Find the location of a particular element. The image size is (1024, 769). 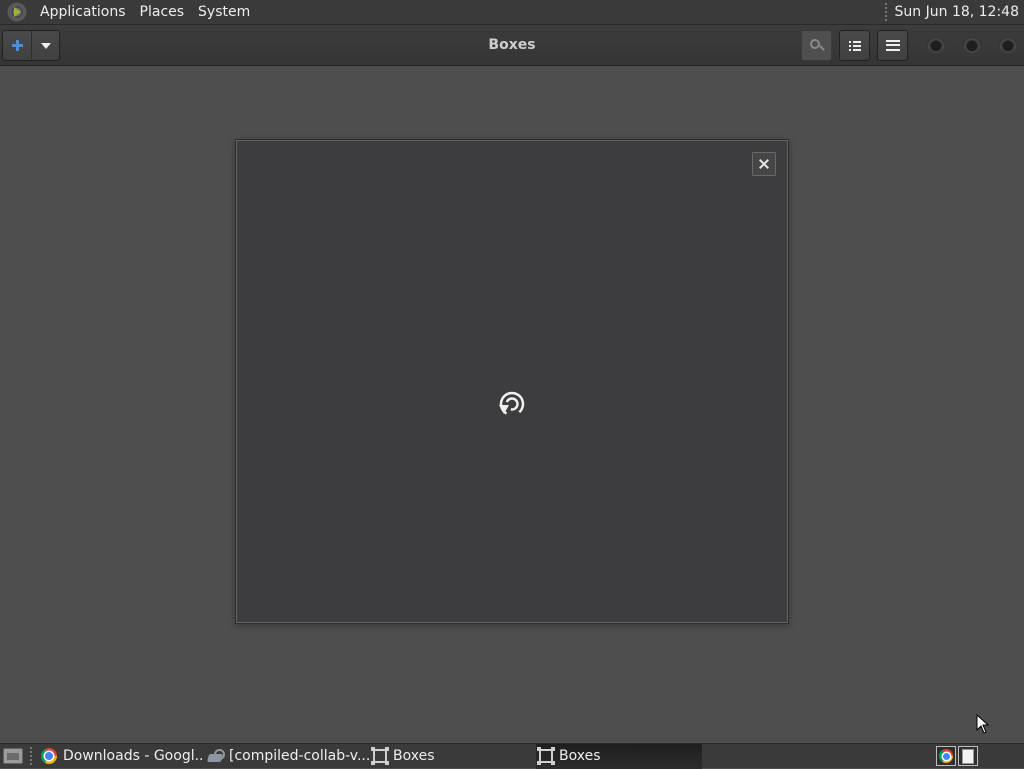

close-window-button is located at coordinates (1008, 45).